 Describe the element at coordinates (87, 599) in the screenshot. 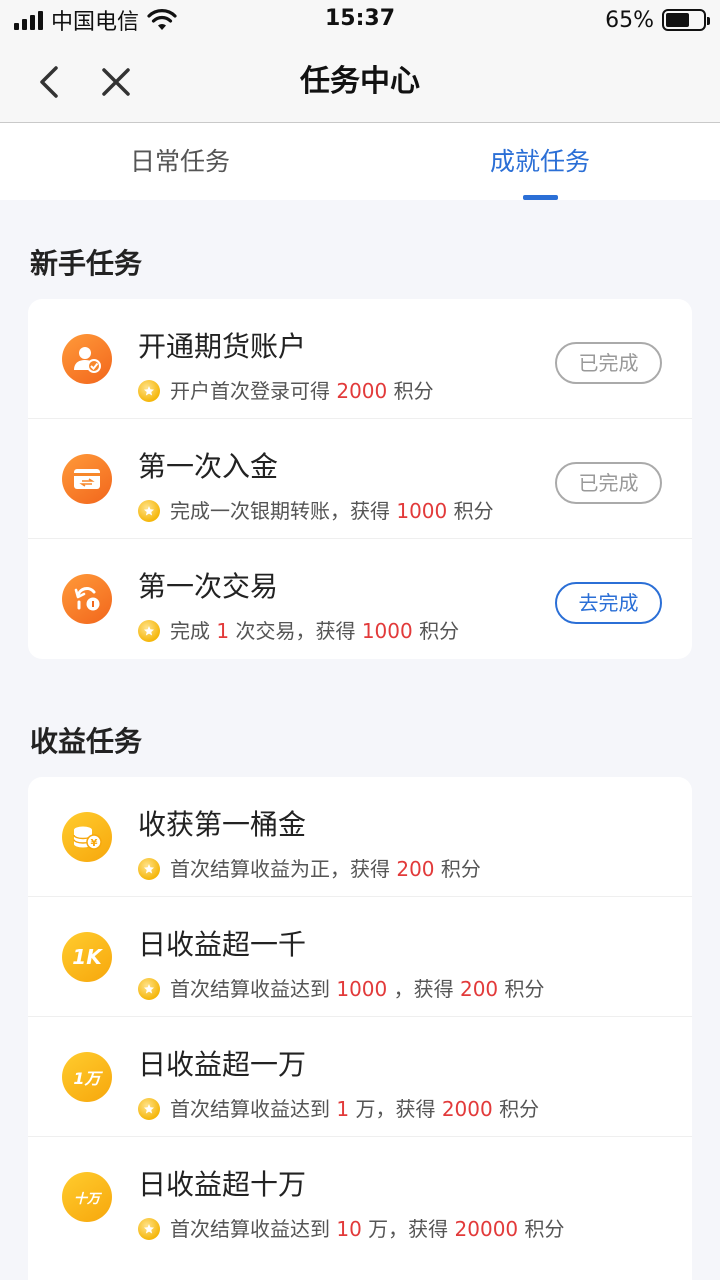

I see `trade-icon` at that location.